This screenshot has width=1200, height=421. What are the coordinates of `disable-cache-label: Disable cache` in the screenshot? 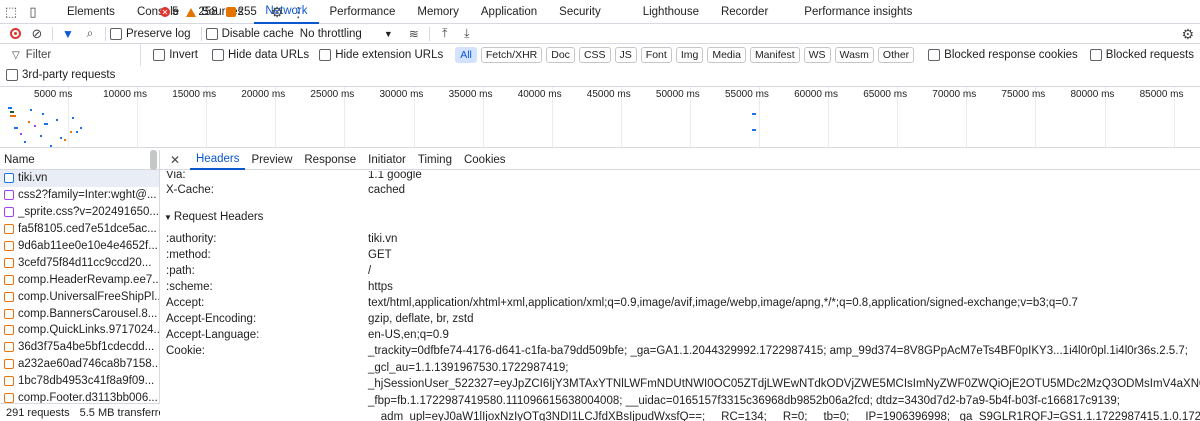 It's located at (257, 33).